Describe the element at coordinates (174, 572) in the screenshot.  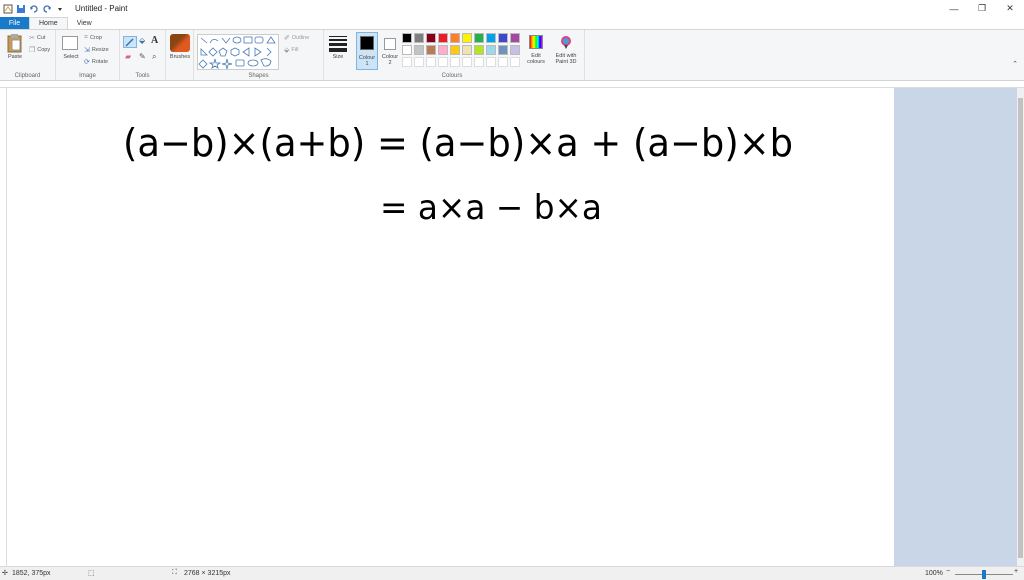
I see `canvas-size-icon: ⛶` at that location.